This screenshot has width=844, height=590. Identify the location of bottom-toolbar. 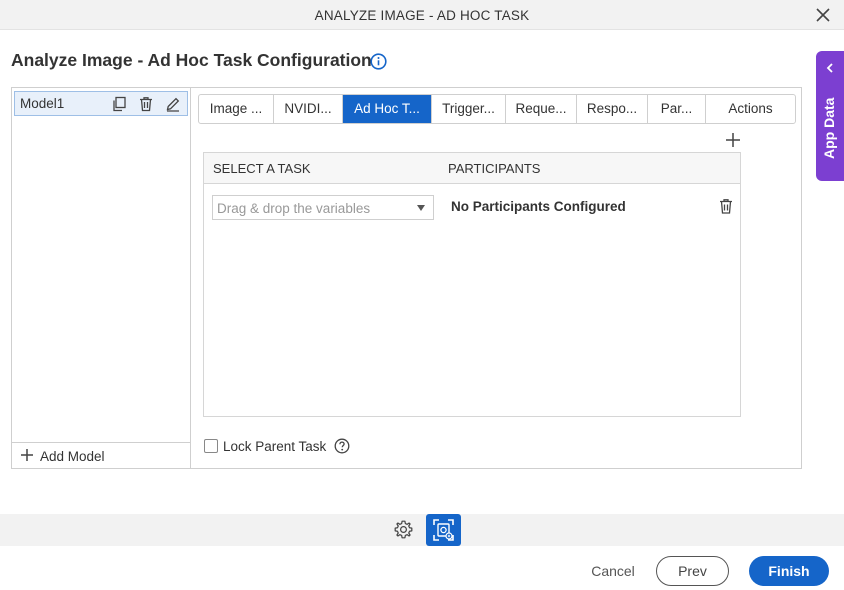
(422, 530).